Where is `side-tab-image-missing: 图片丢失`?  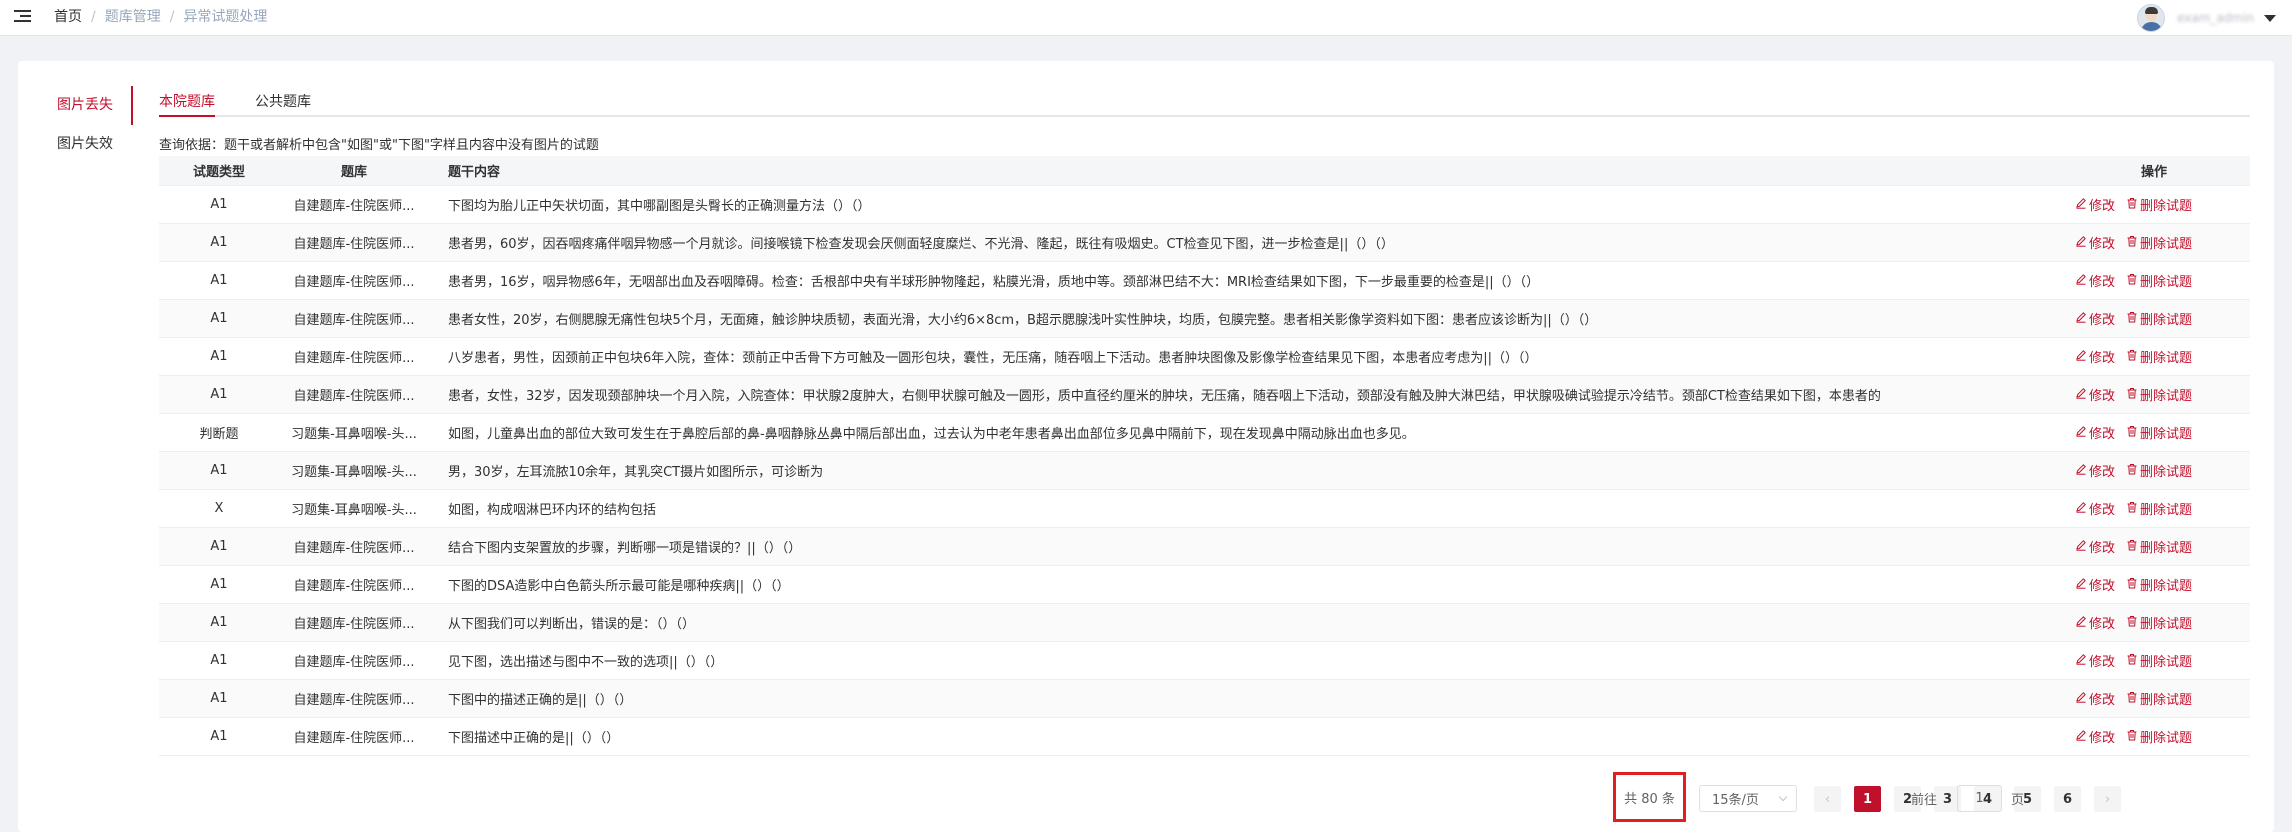 side-tab-image-missing: 图片丢失 is located at coordinates (93, 105).